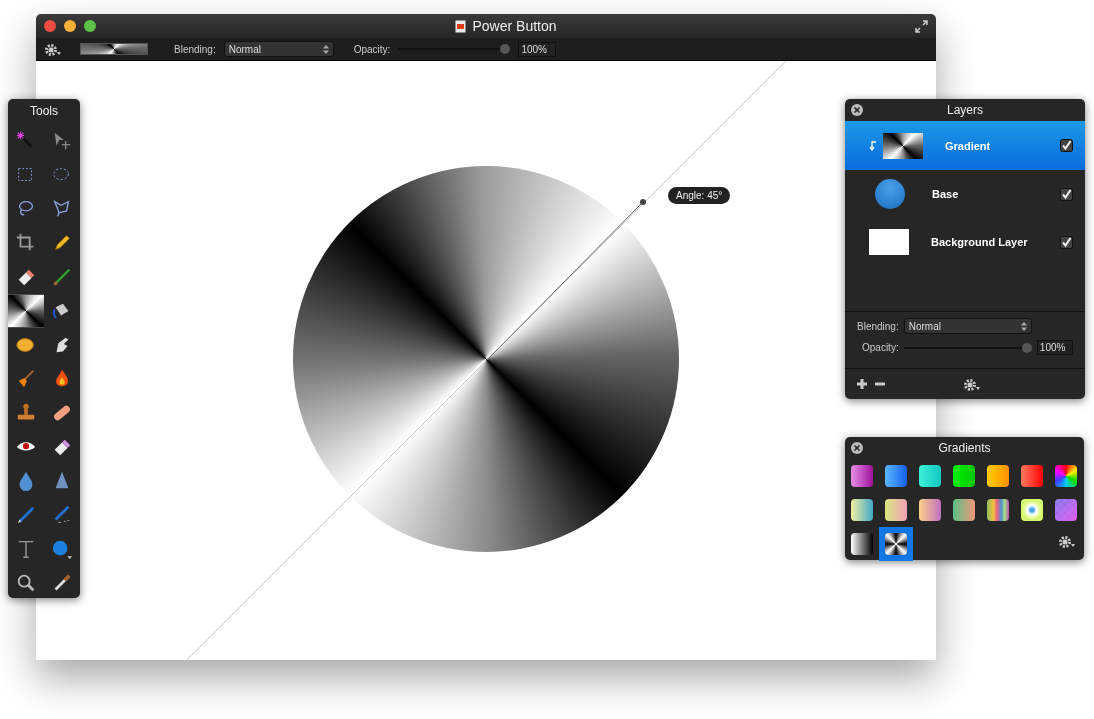  Describe the element at coordinates (26, 515) in the screenshot. I see `pen-icon` at that location.